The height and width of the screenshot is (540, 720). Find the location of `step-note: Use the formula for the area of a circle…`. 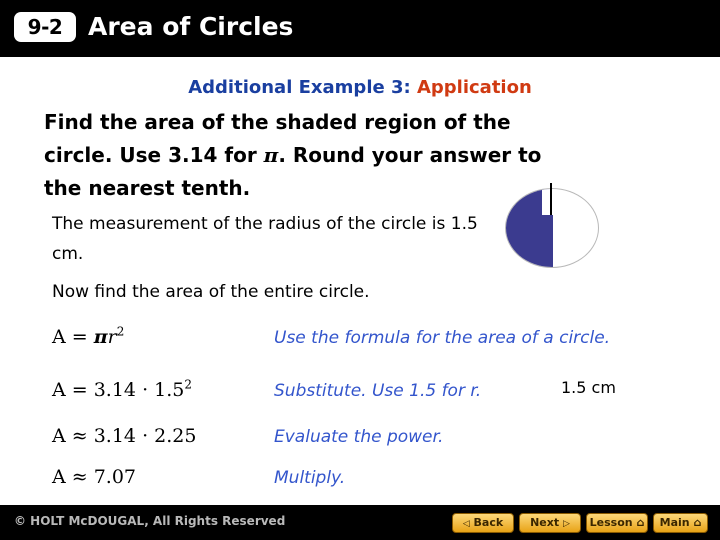

step-note: Use the formula for the area of a circle… is located at coordinates (442, 338).